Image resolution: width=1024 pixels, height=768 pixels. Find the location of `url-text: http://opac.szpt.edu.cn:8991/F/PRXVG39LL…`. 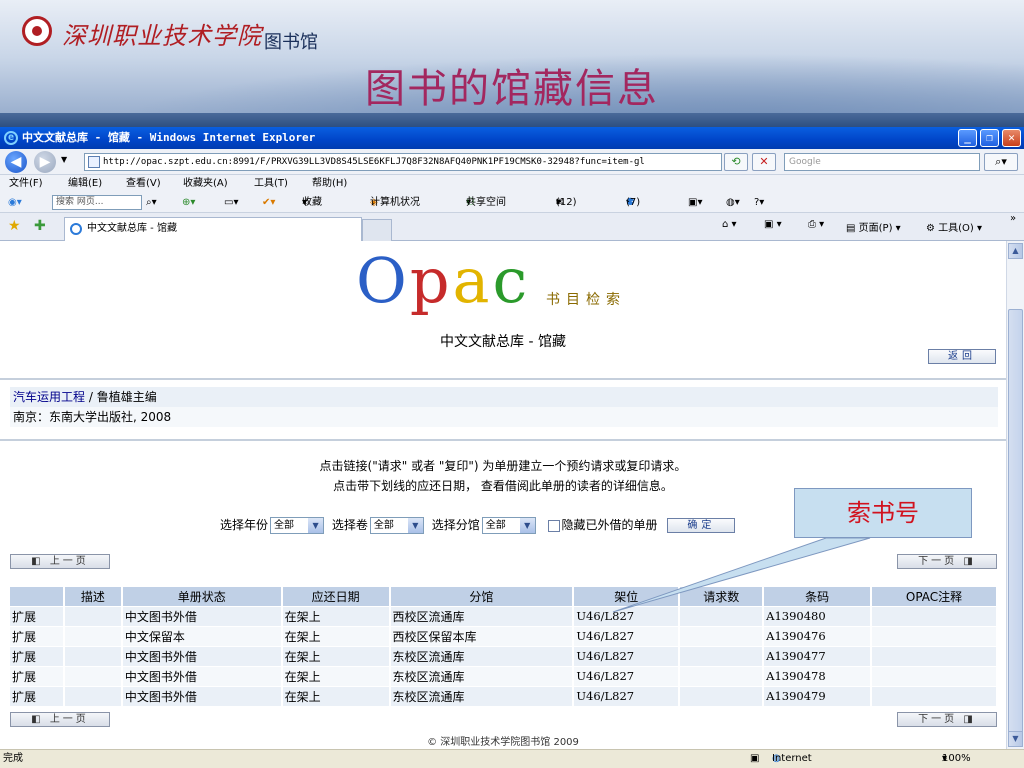

url-text: http://opac.szpt.edu.cn:8991/F/PRXVG39LL… is located at coordinates (374, 162).